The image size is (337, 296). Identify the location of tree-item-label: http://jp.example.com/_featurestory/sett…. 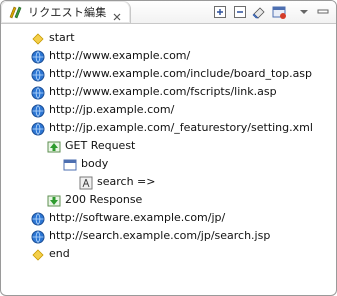
(181, 127).